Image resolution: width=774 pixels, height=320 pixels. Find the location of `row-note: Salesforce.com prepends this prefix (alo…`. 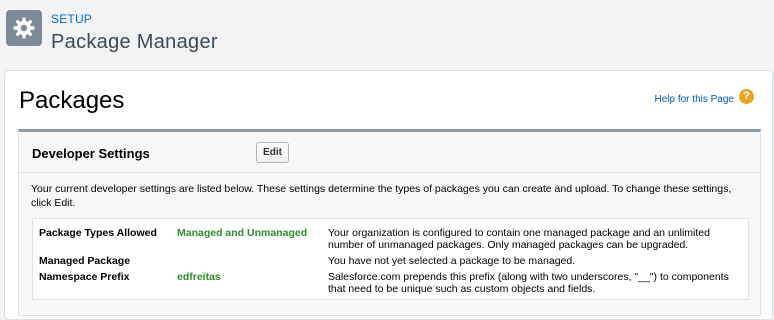

row-note: Salesforce.com prepends this prefix (alo… is located at coordinates (528, 283).